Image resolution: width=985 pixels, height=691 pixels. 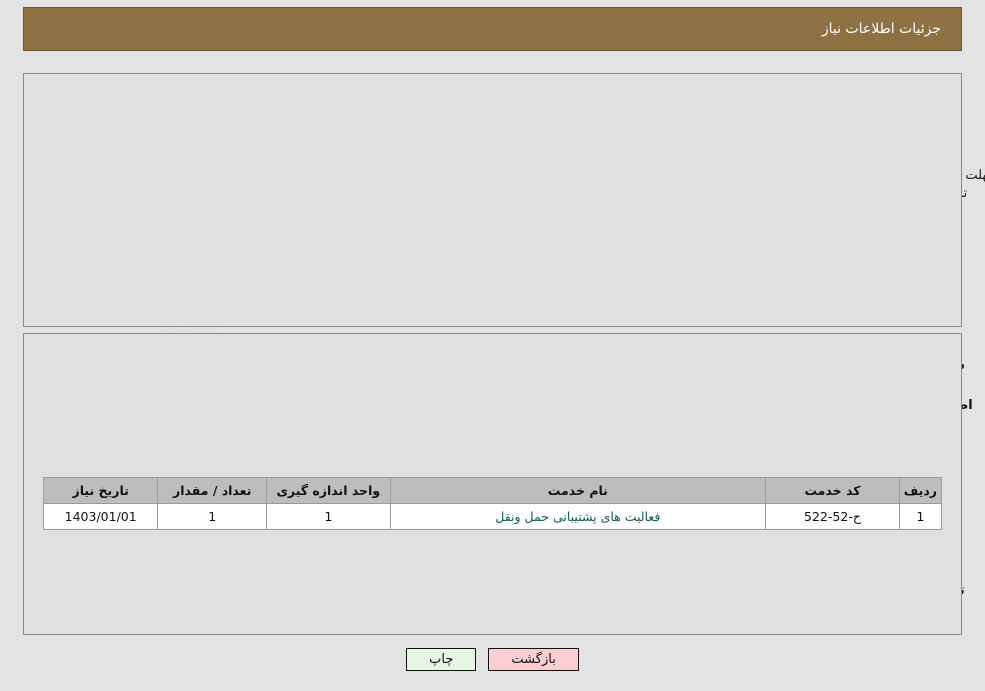 What do you see at coordinates (533, 659) in the screenshot?
I see `back-button: بازگشت` at bounding box center [533, 659].